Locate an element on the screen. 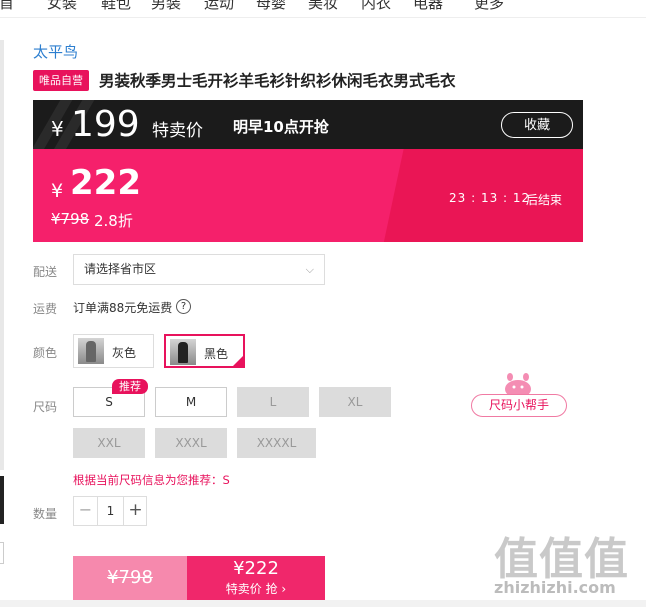 This screenshot has width=646, height=607. color-option-black: 黑色 is located at coordinates (204, 351).